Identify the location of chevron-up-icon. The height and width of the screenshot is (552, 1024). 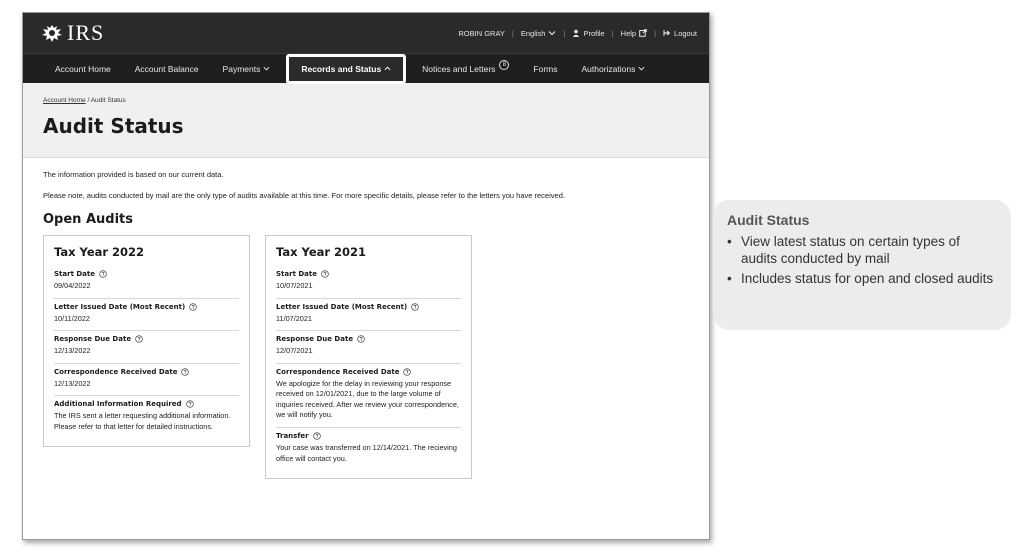
(387, 68).